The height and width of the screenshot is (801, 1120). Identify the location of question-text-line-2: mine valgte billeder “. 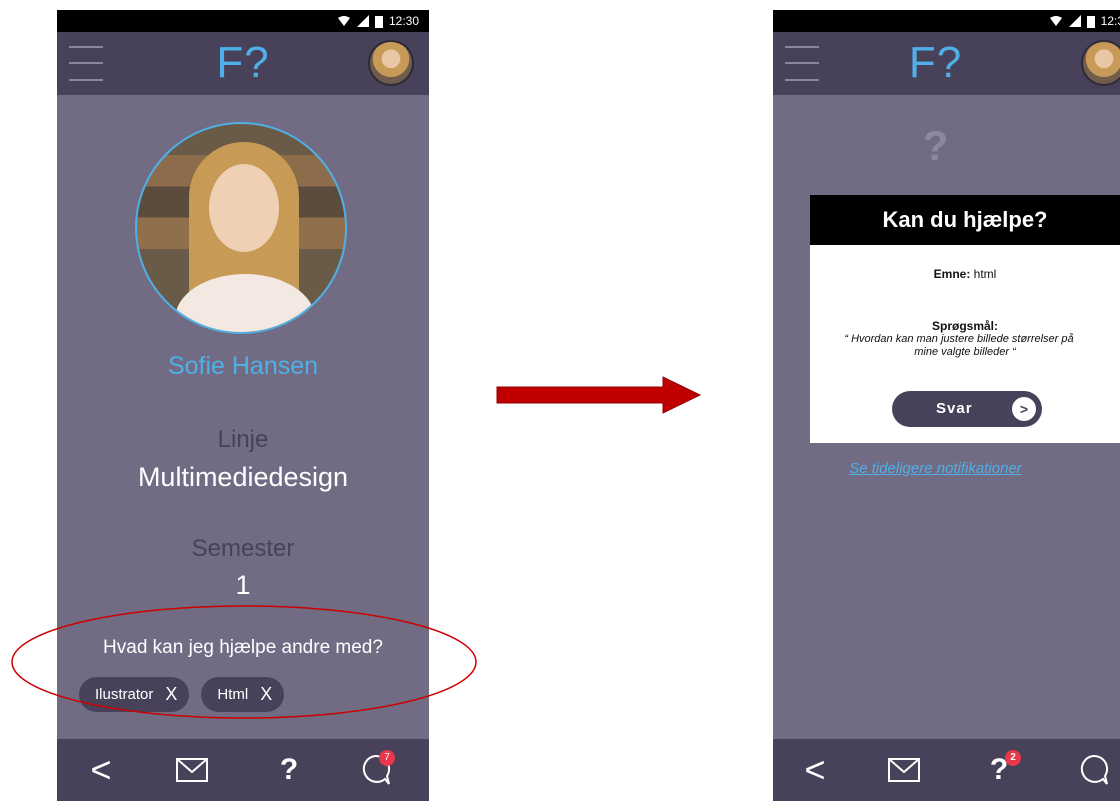
(965, 352).